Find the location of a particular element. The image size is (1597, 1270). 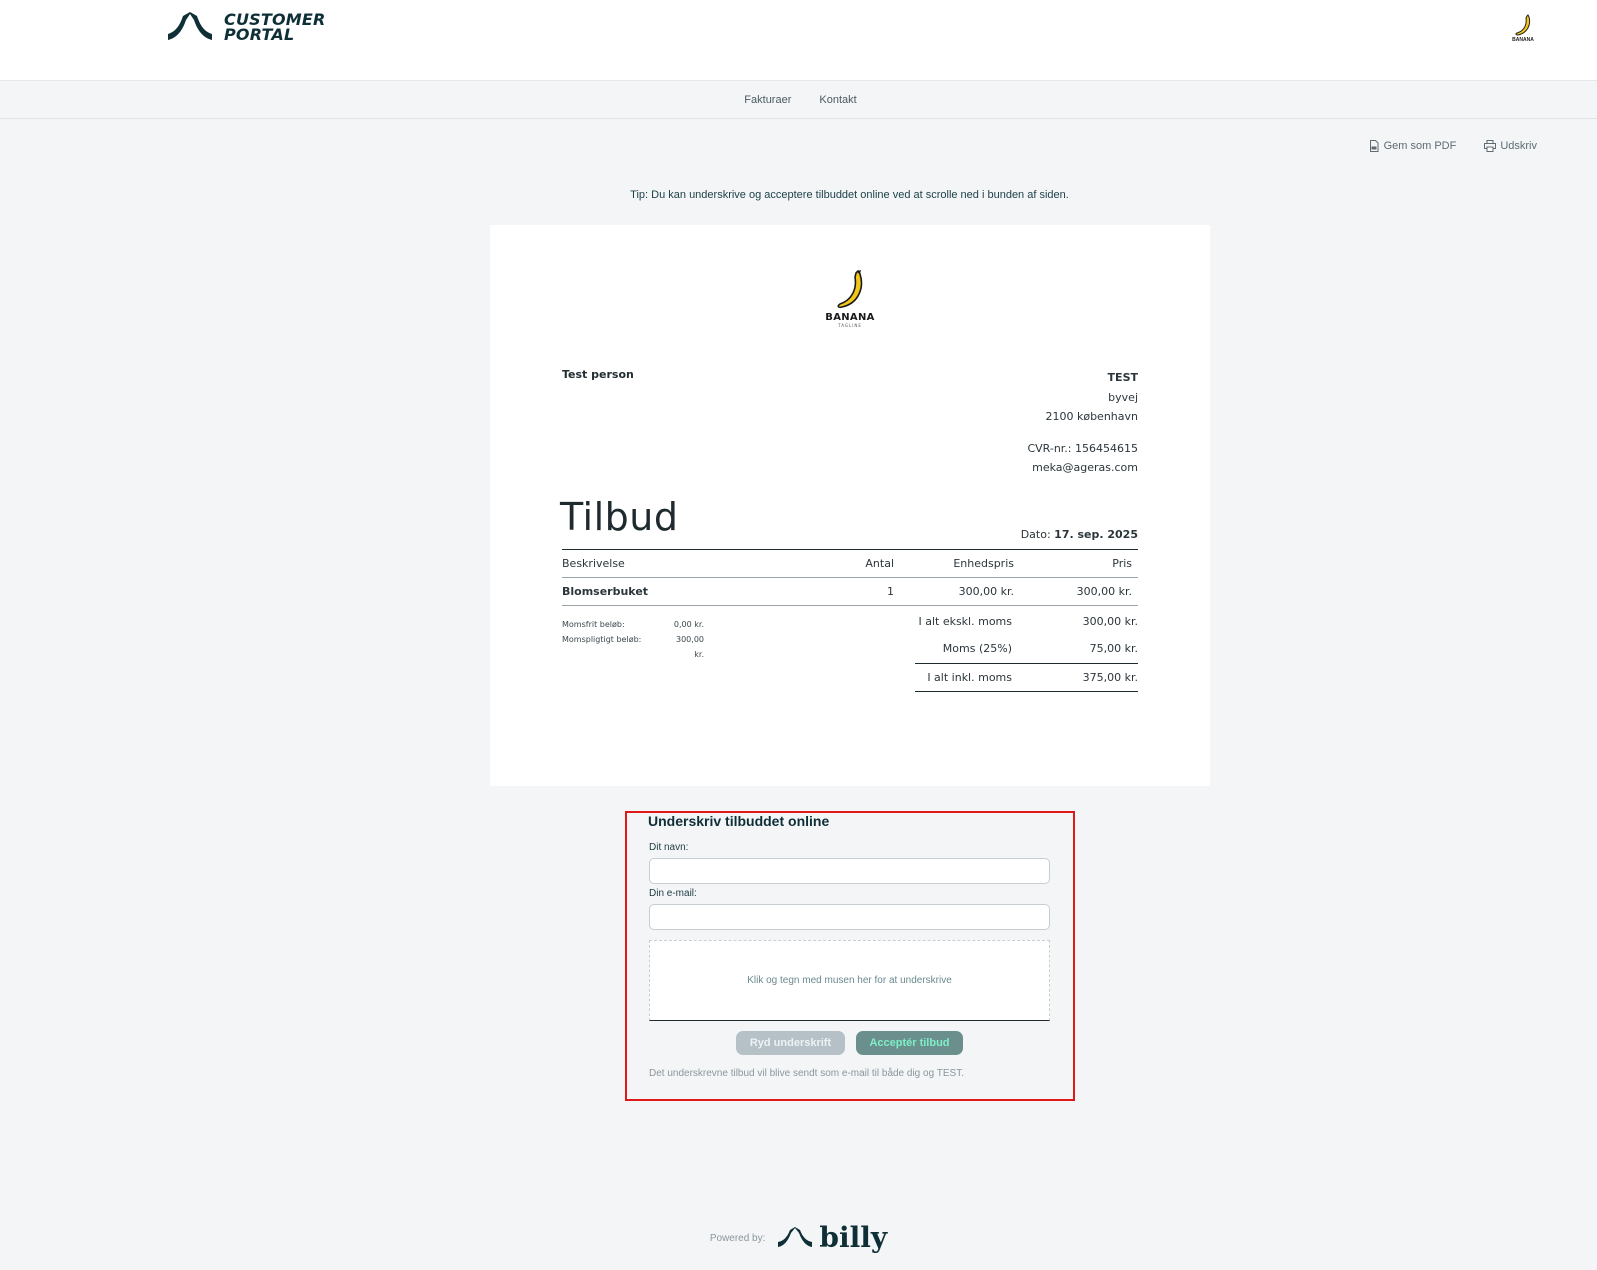

total-excl-value: 300,00 kr. is located at coordinates (1110, 621).